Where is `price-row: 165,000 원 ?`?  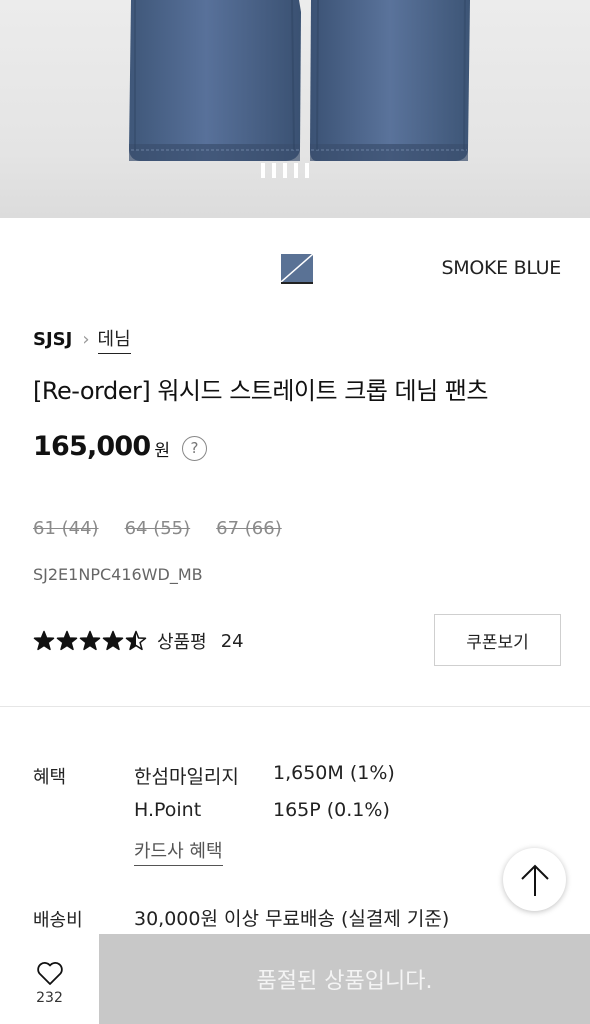
price-row: 165,000 원 ? is located at coordinates (120, 446).